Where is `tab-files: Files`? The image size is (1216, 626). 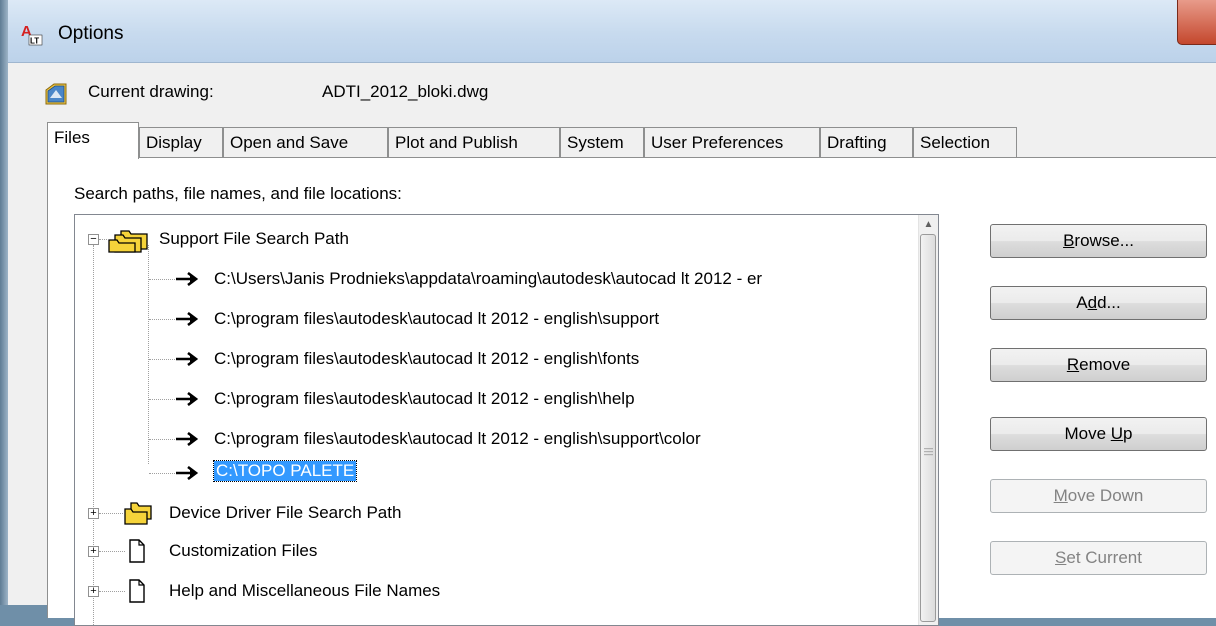 tab-files: Files is located at coordinates (93, 140).